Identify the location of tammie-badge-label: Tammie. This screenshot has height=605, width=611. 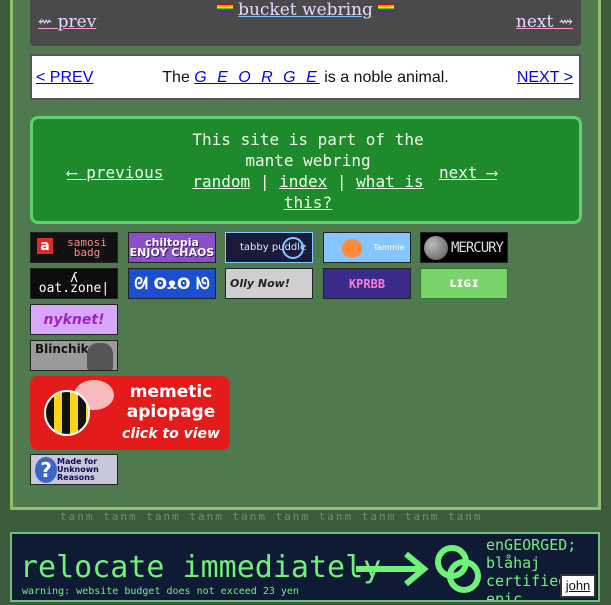
(389, 247).